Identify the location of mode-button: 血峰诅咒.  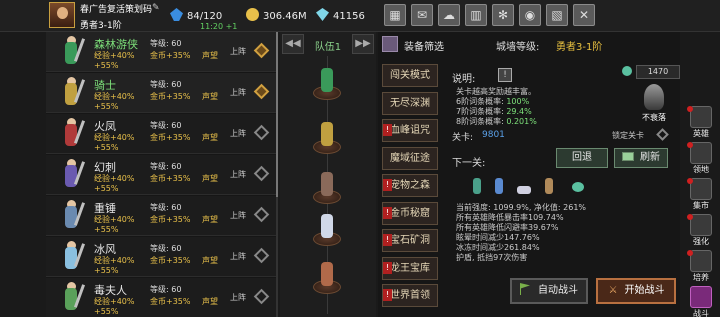
(410, 130).